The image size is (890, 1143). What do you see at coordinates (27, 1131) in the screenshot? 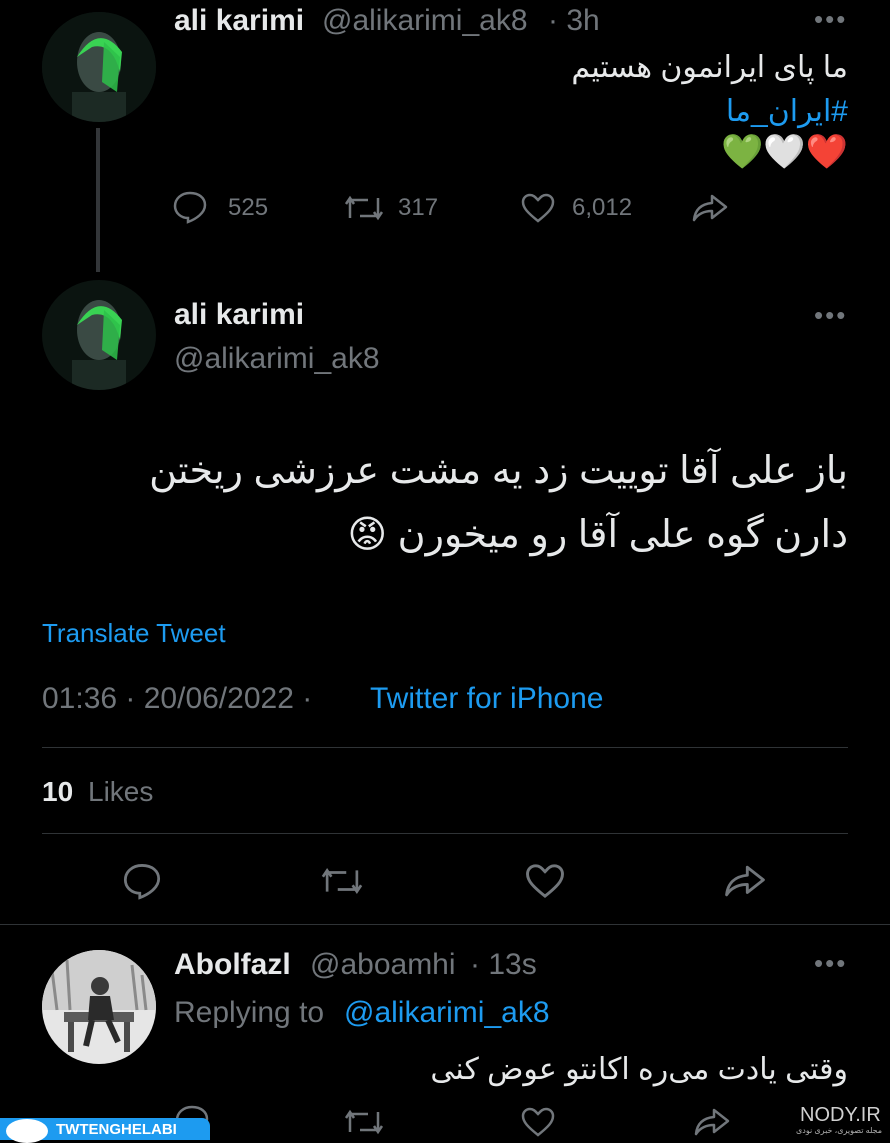
I see `telegram-icon` at bounding box center [27, 1131].